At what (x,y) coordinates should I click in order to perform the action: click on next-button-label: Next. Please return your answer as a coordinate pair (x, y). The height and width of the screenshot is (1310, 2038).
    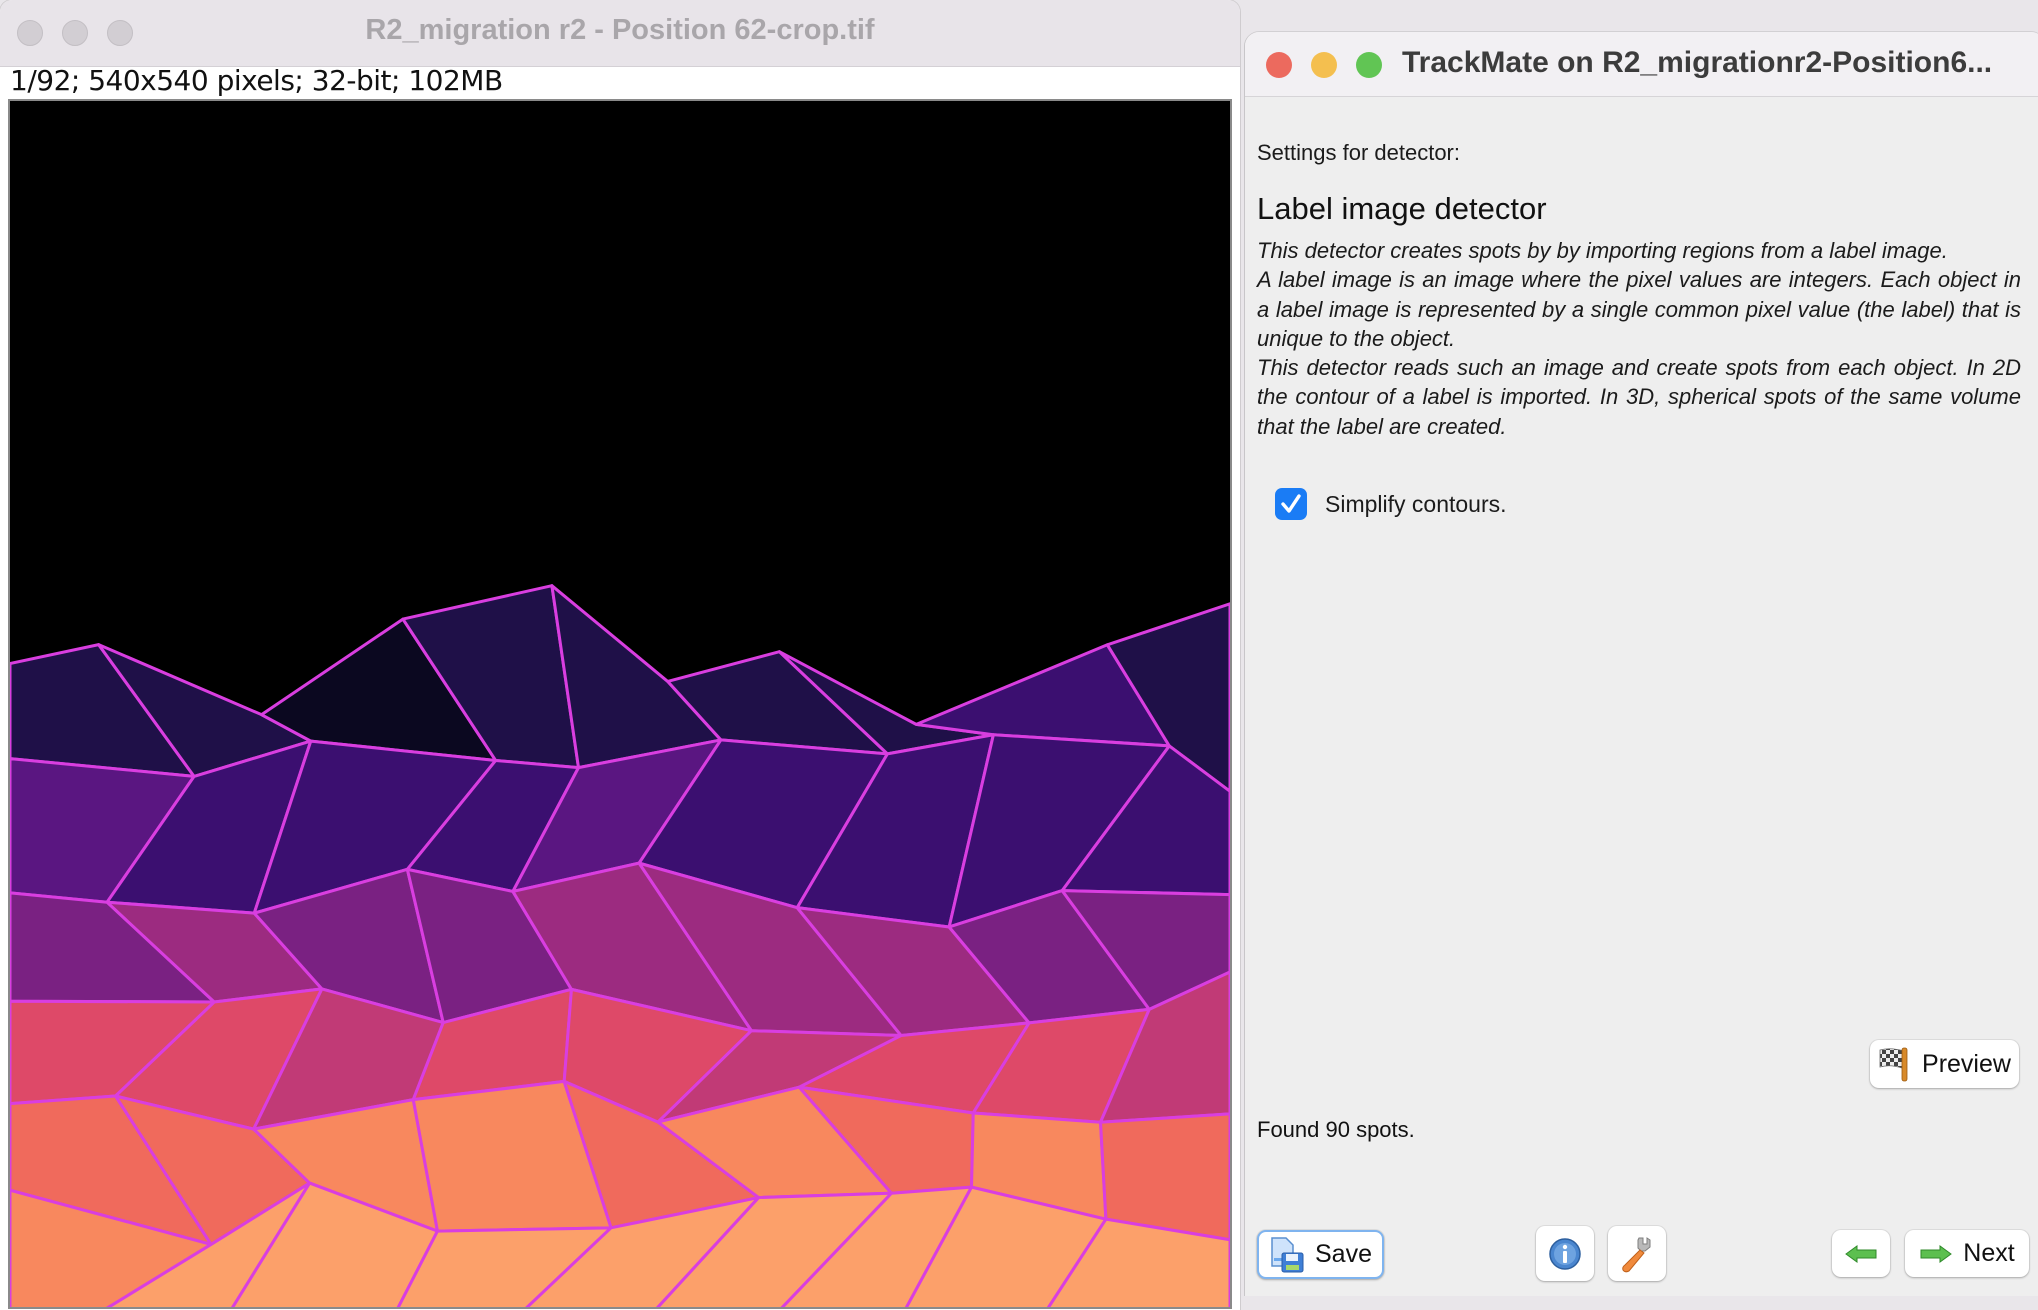
    Looking at the image, I should click on (1989, 1253).